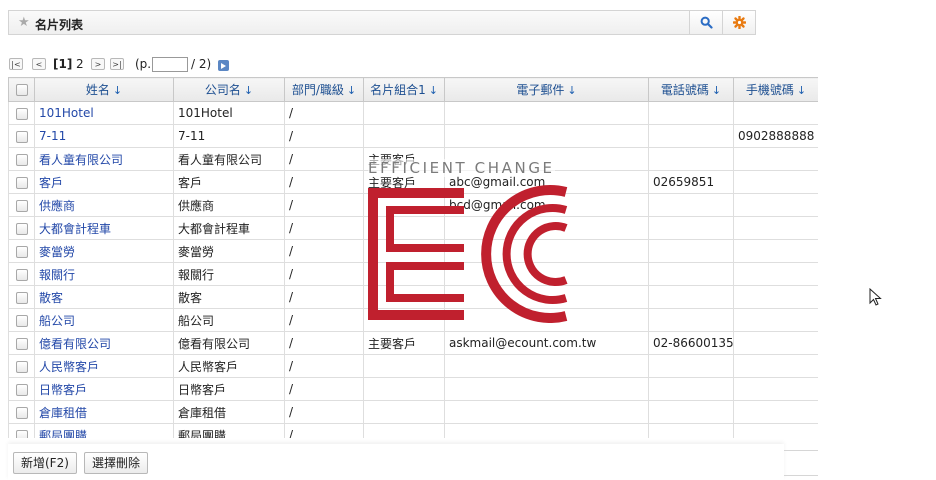 The height and width of the screenshot is (480, 936). I want to click on name-link: 大都會計程車, so click(104, 228).